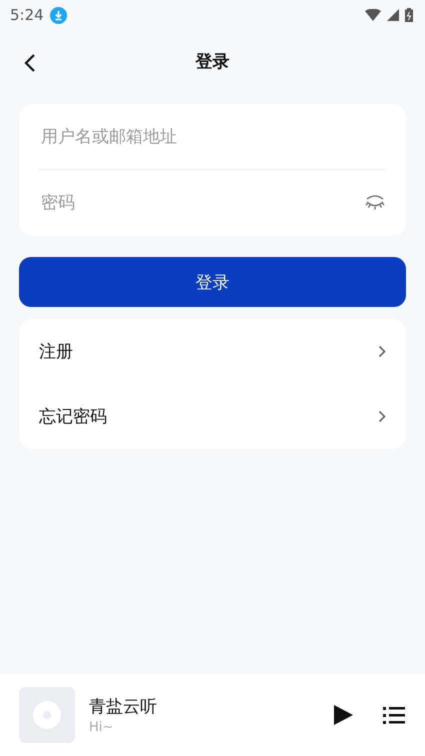 This screenshot has width=425, height=756. Describe the element at coordinates (208, 351) in the screenshot. I see `menu-item-label: 注册` at that location.